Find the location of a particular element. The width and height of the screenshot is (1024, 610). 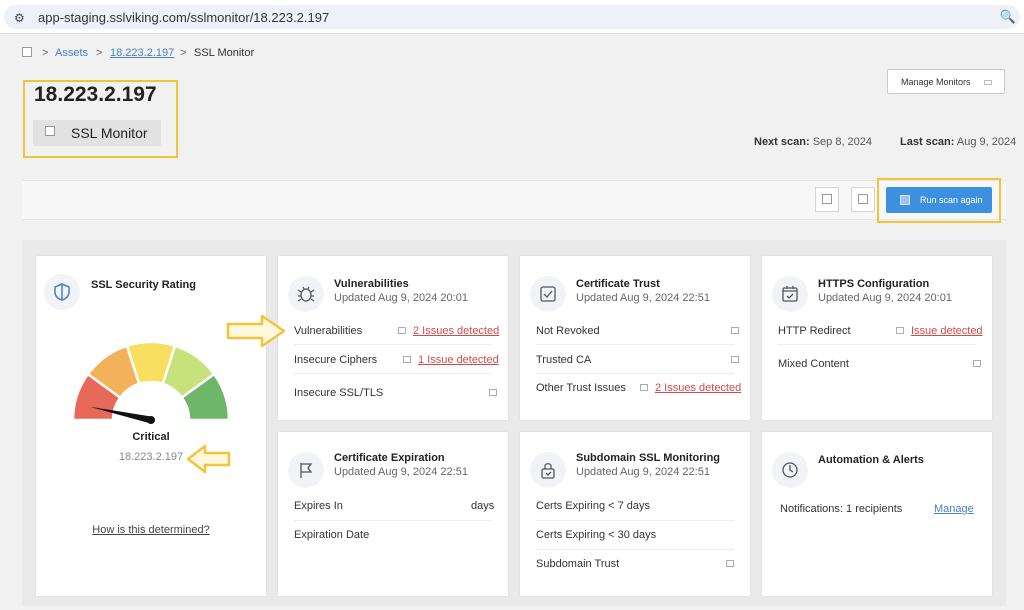

page-title: 18.223.2.197 is located at coordinates (95, 94).